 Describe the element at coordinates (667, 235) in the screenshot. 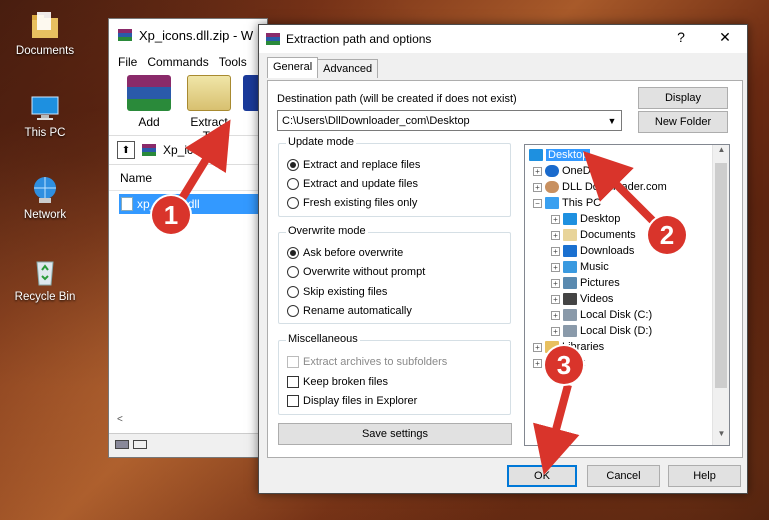

I see `step-badge-2: 2` at that location.